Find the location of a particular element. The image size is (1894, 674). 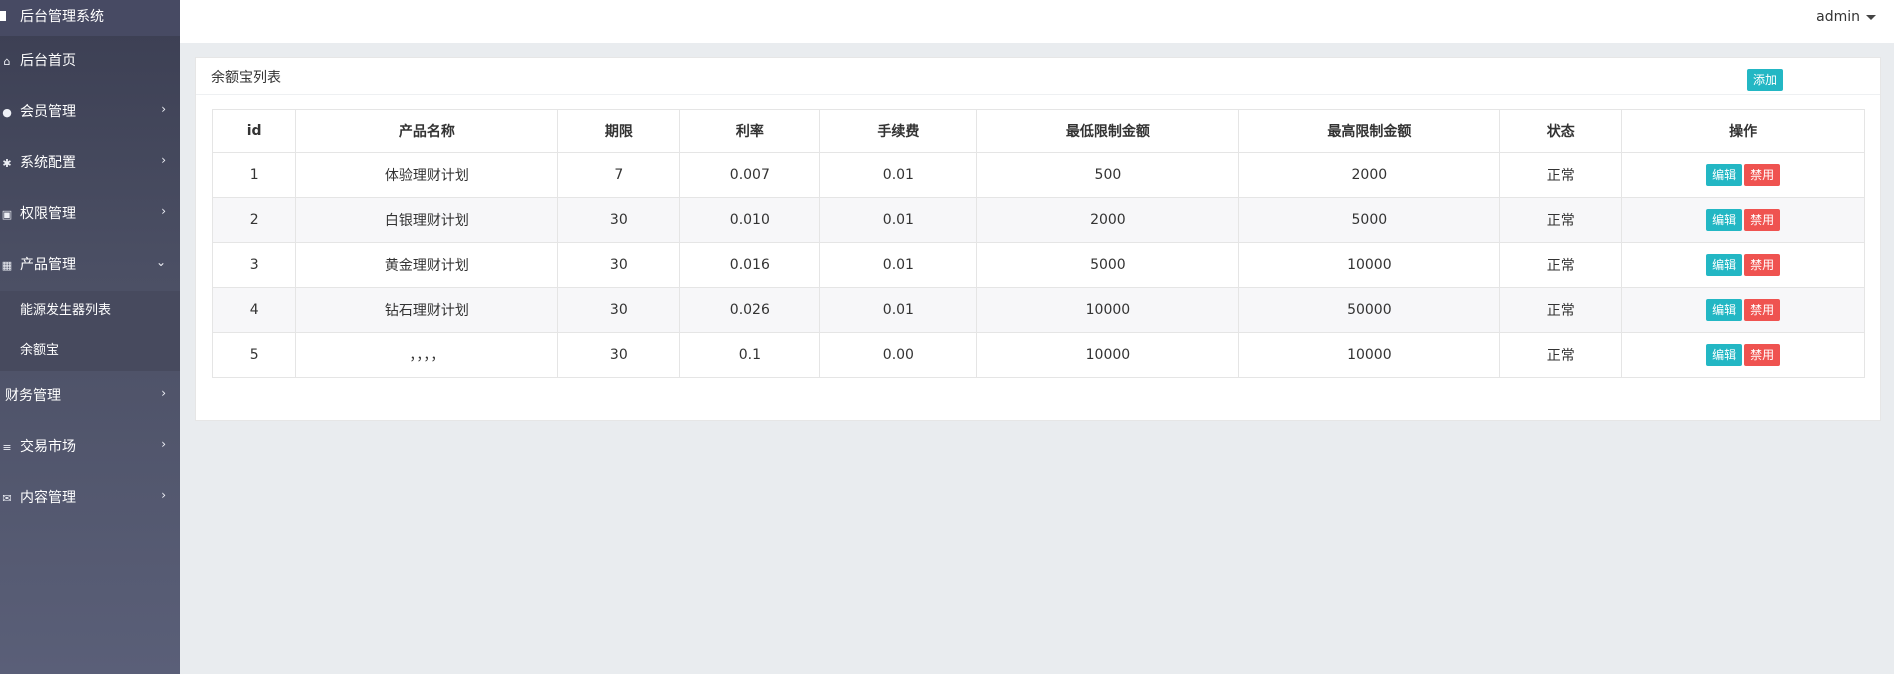

column-header: id is located at coordinates (254, 131).